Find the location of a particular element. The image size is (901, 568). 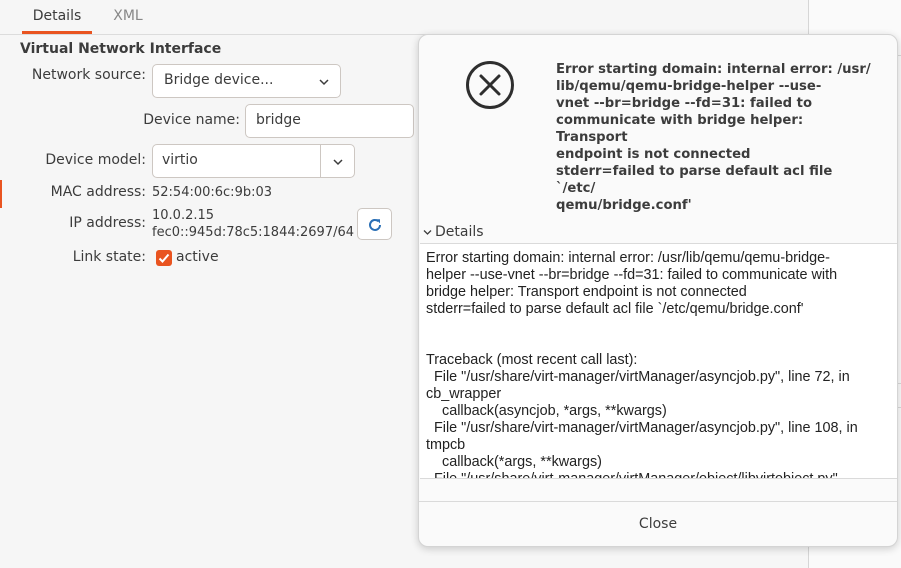

device-model-value: virtio is located at coordinates (180, 160).